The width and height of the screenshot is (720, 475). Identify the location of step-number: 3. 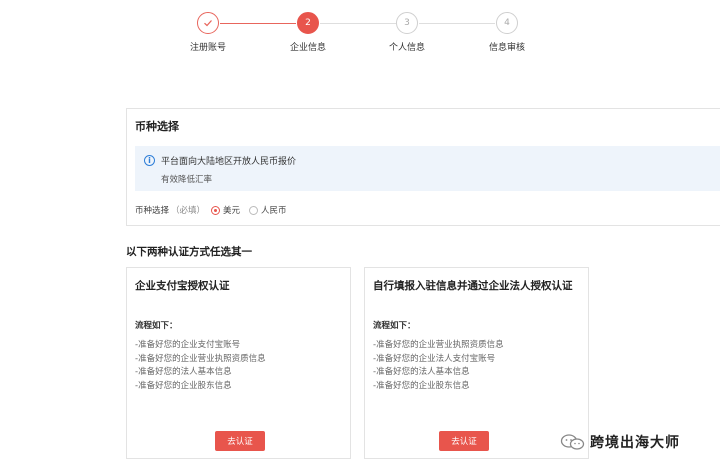
(407, 23).